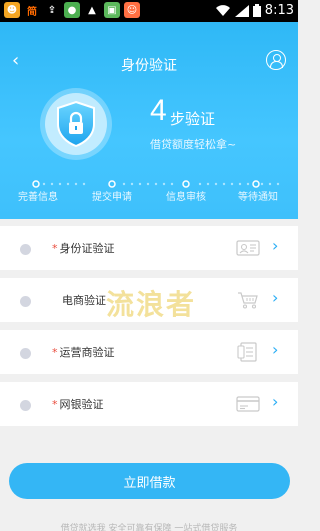 The height and width of the screenshot is (531, 320). Describe the element at coordinates (149, 11) in the screenshot. I see `status-bar: ☻ 简 ⇪ ● ▲ ▣ ☺ 8:13` at that location.